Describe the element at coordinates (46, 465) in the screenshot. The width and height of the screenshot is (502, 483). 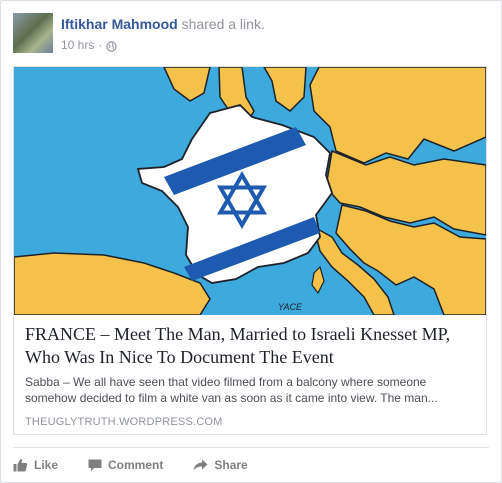
I see `like-label: Like` at that location.